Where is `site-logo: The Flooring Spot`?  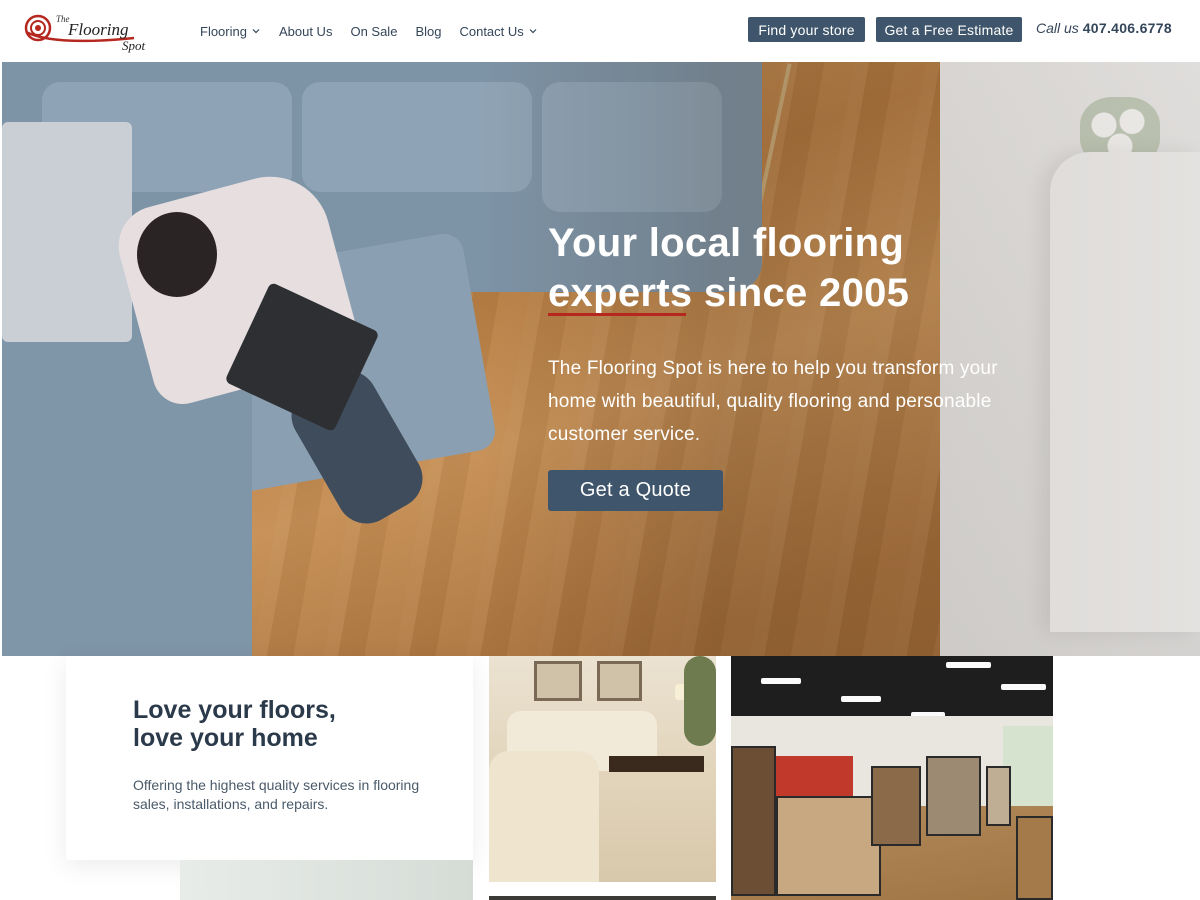 site-logo: The Flooring Spot is located at coordinates (89, 32).